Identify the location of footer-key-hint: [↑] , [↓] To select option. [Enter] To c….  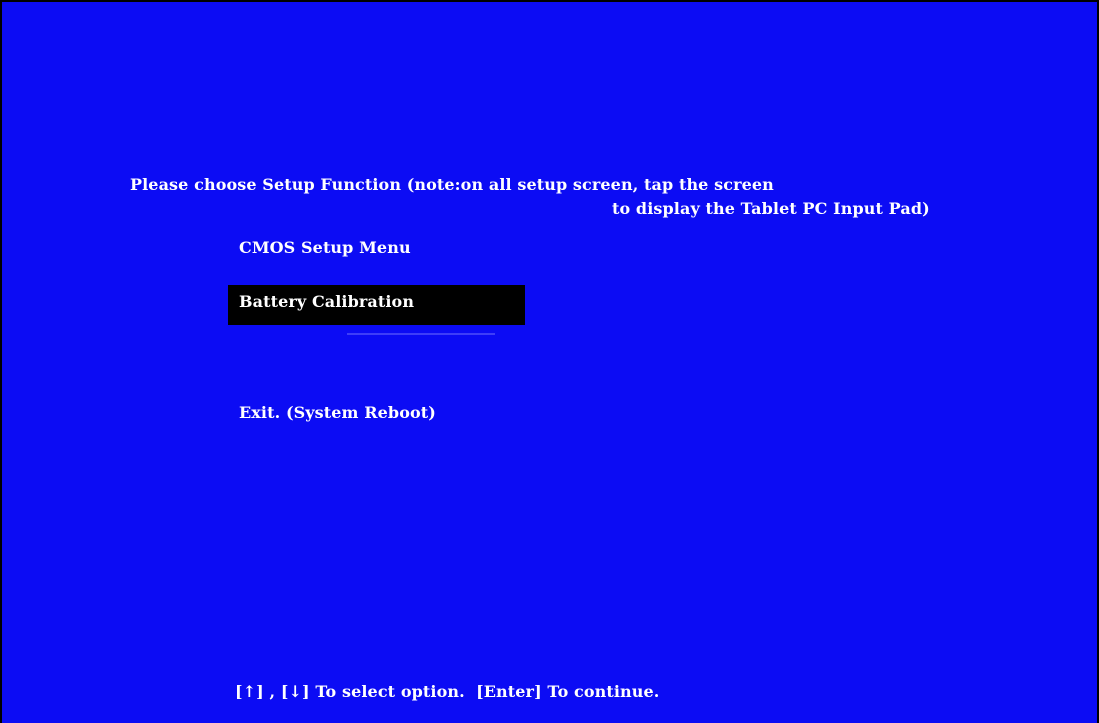
(447, 691).